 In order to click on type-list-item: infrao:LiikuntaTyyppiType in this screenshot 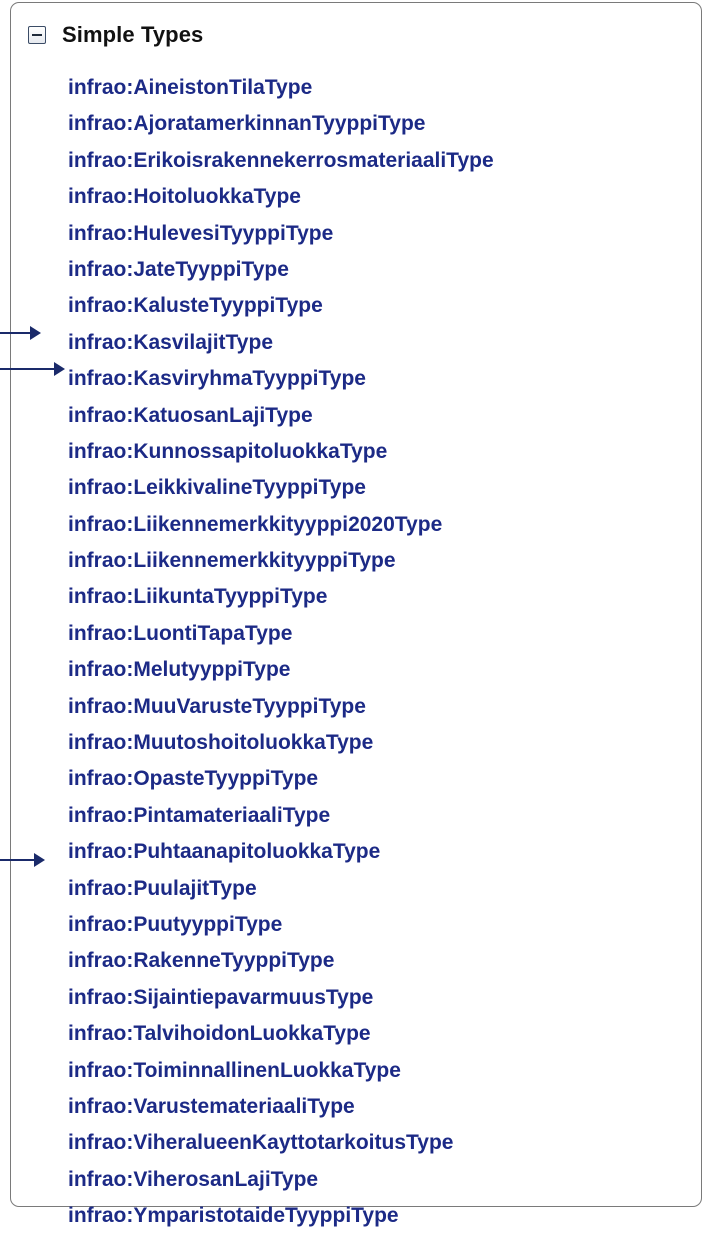, I will do `click(281, 597)`.